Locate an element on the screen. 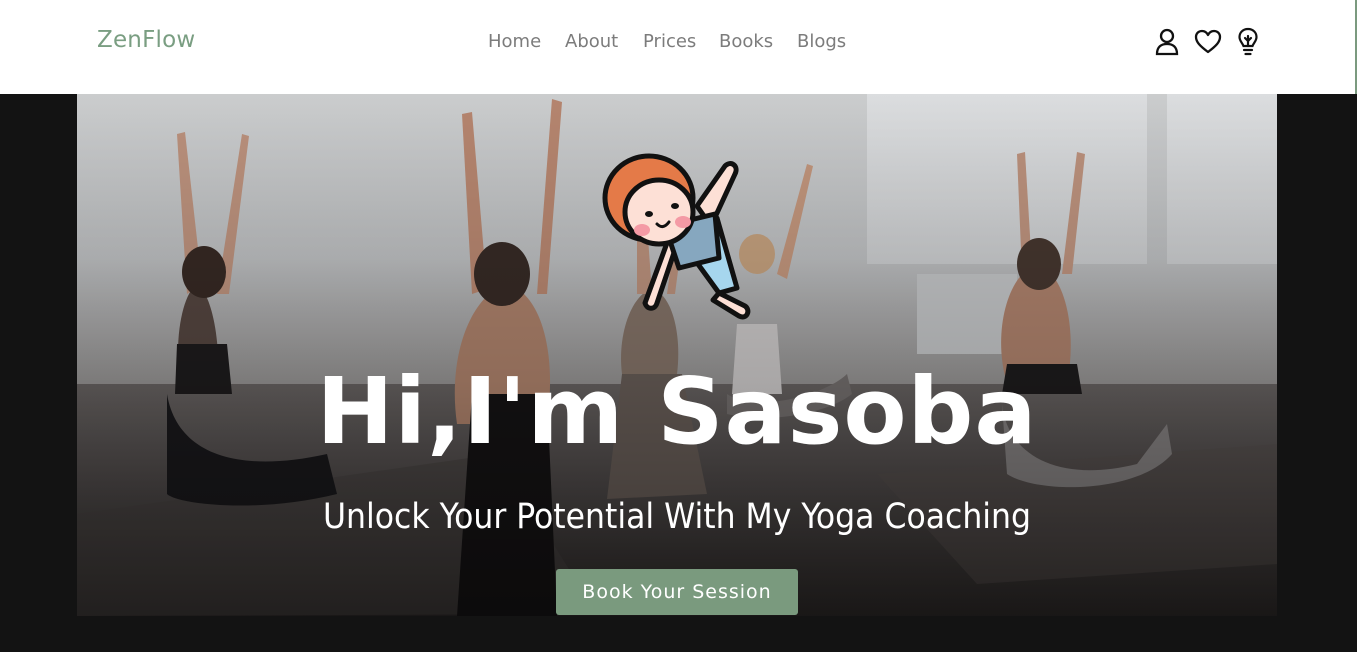  heart-icon is located at coordinates (1208, 42).